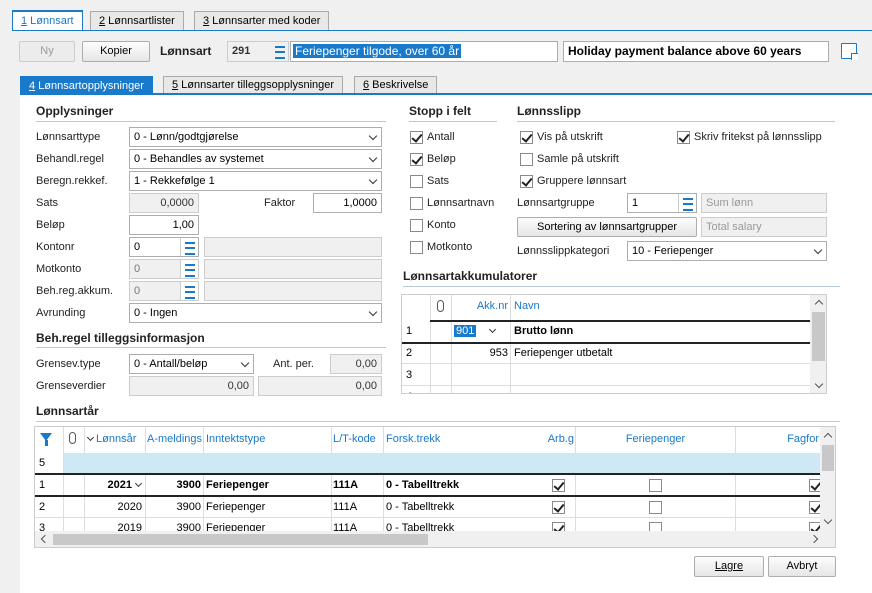 The image size is (872, 593). I want to click on stopp-label: Konto, so click(441, 225).